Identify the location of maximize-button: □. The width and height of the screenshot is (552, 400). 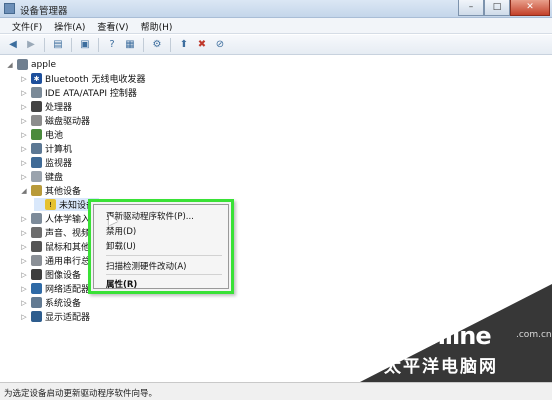
(497, 8).